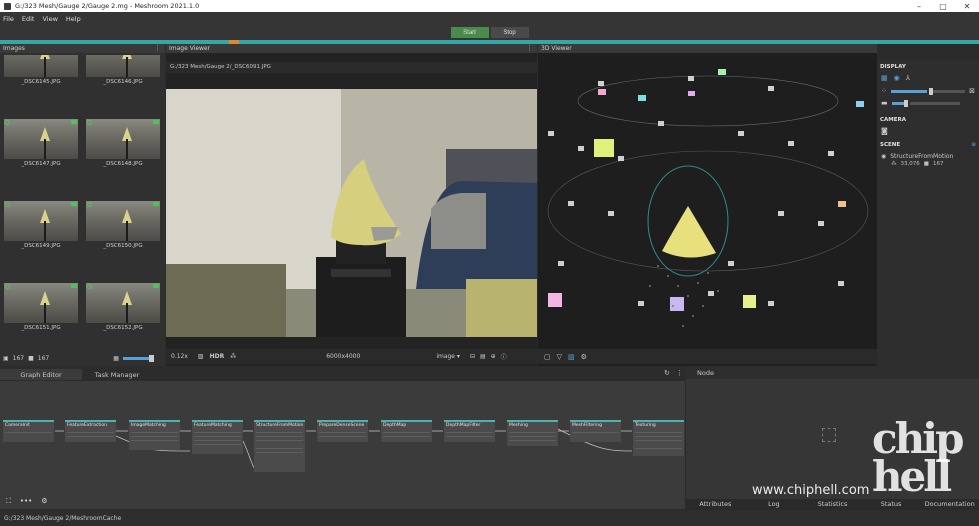 This screenshot has height=526, width=979. What do you see at coordinates (406, 431) in the screenshot?
I see `graph-node-depthmap: DepthMap` at bounding box center [406, 431].